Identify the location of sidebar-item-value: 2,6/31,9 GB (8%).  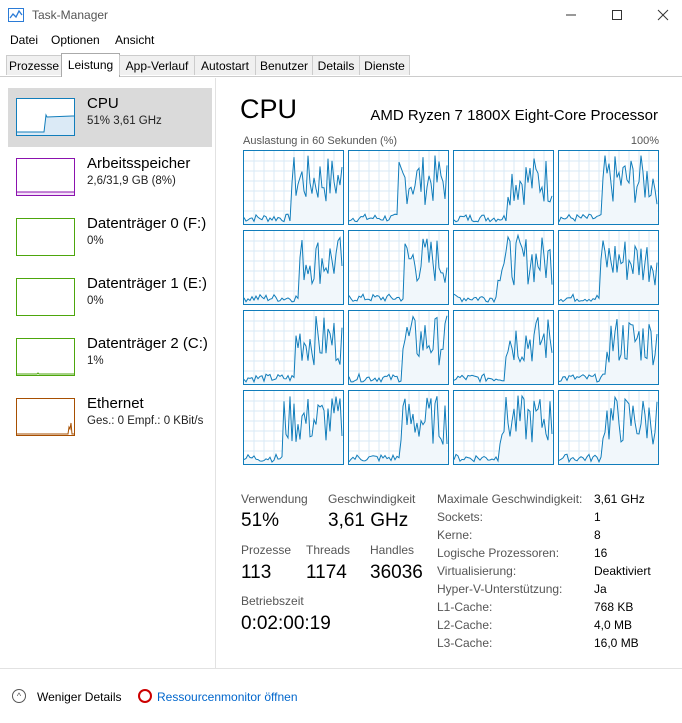
(131, 181).